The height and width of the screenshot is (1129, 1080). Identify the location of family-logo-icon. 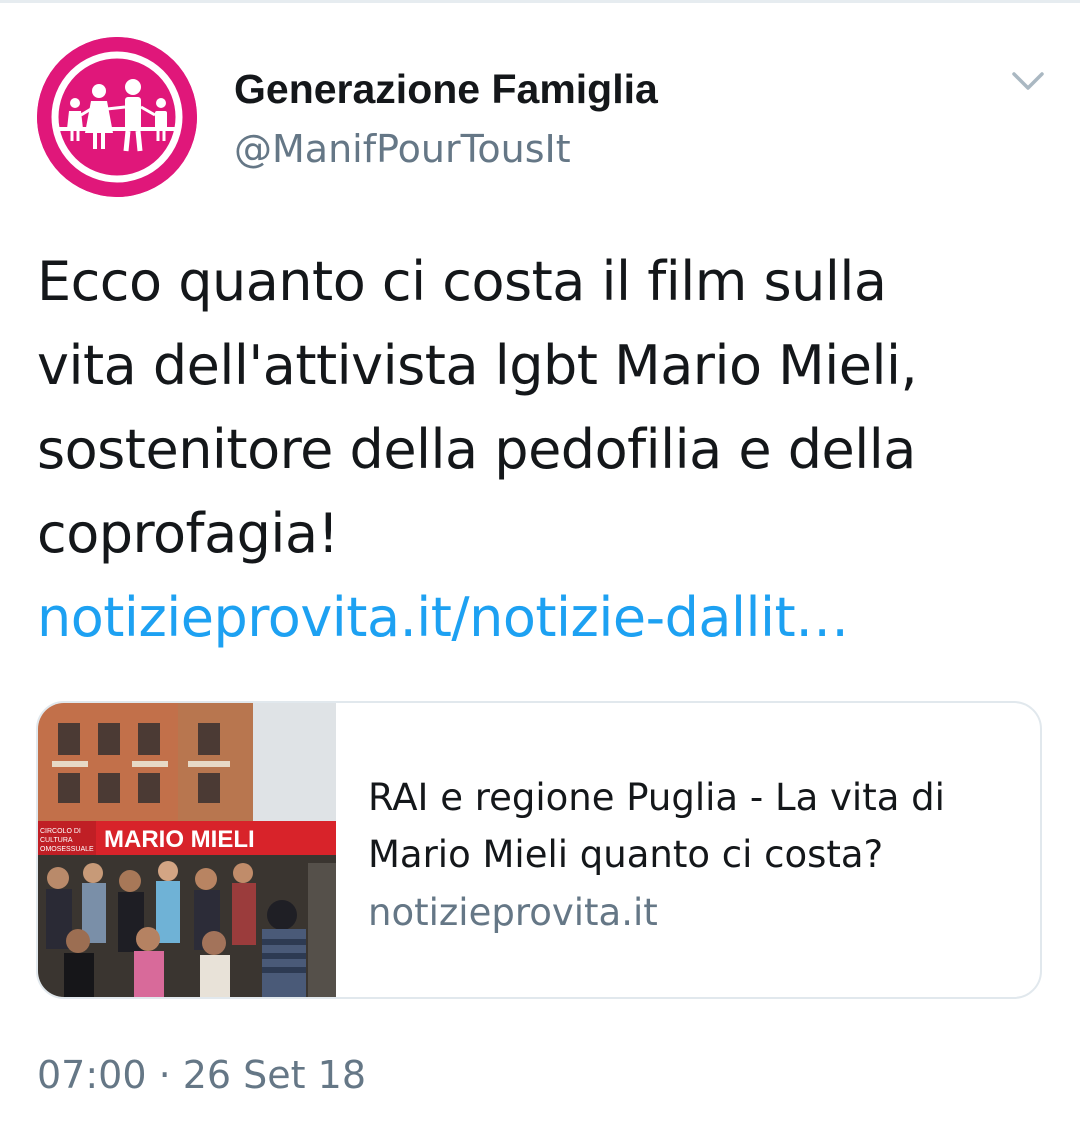
(117, 117).